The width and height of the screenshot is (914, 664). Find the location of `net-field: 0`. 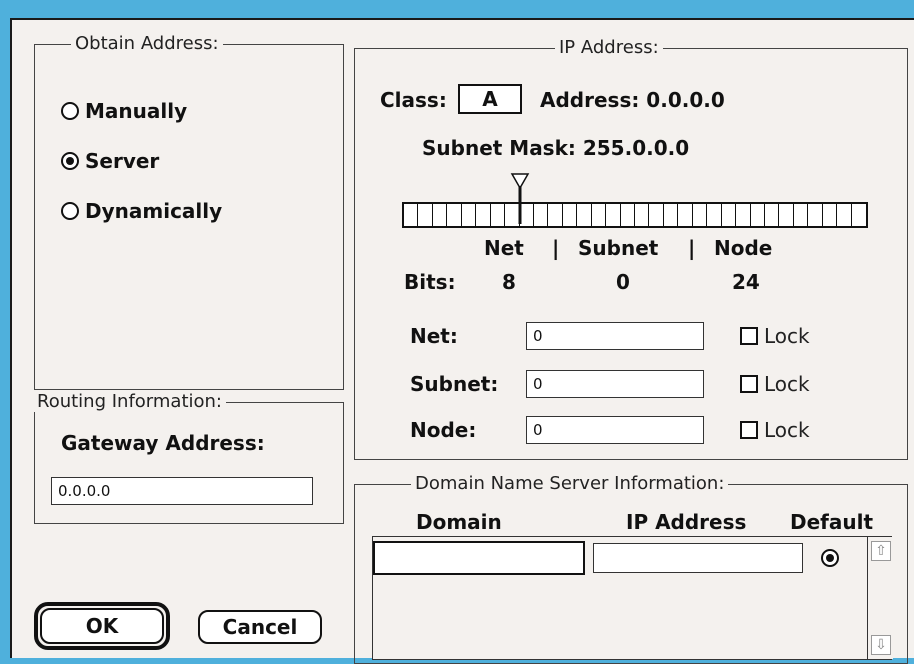

net-field: 0 is located at coordinates (615, 336).